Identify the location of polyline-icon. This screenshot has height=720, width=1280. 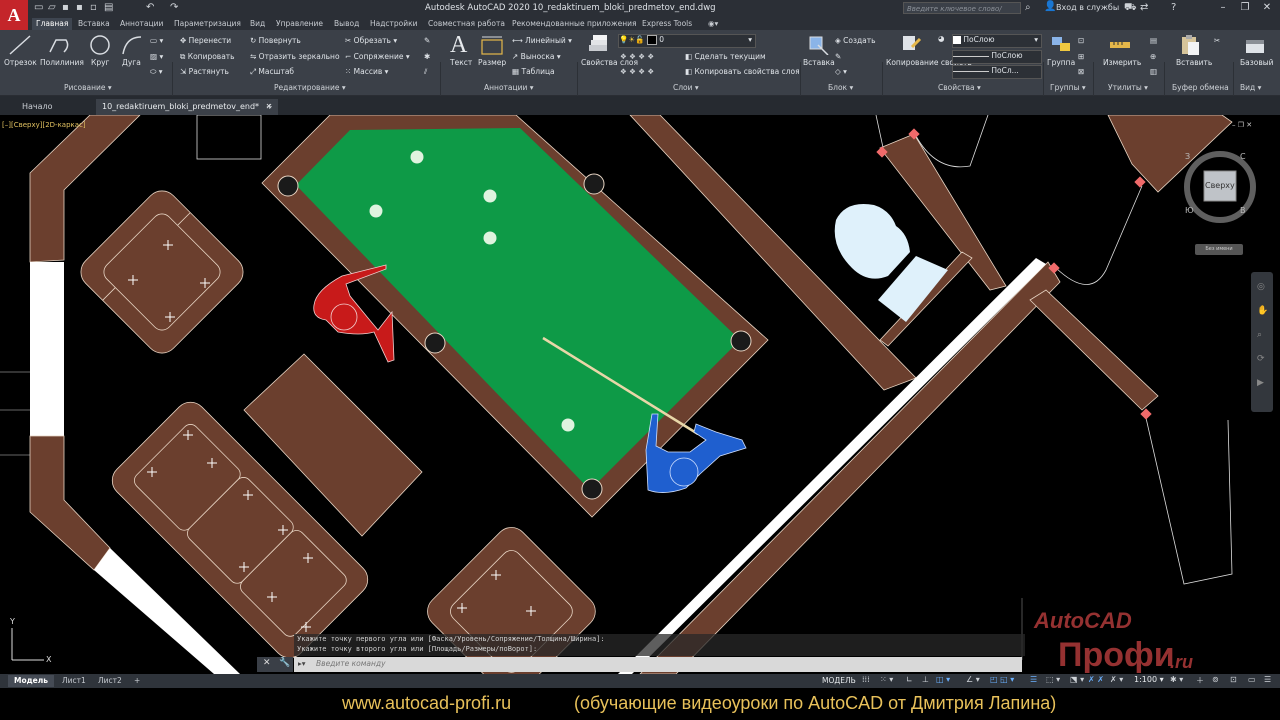
(60, 45).